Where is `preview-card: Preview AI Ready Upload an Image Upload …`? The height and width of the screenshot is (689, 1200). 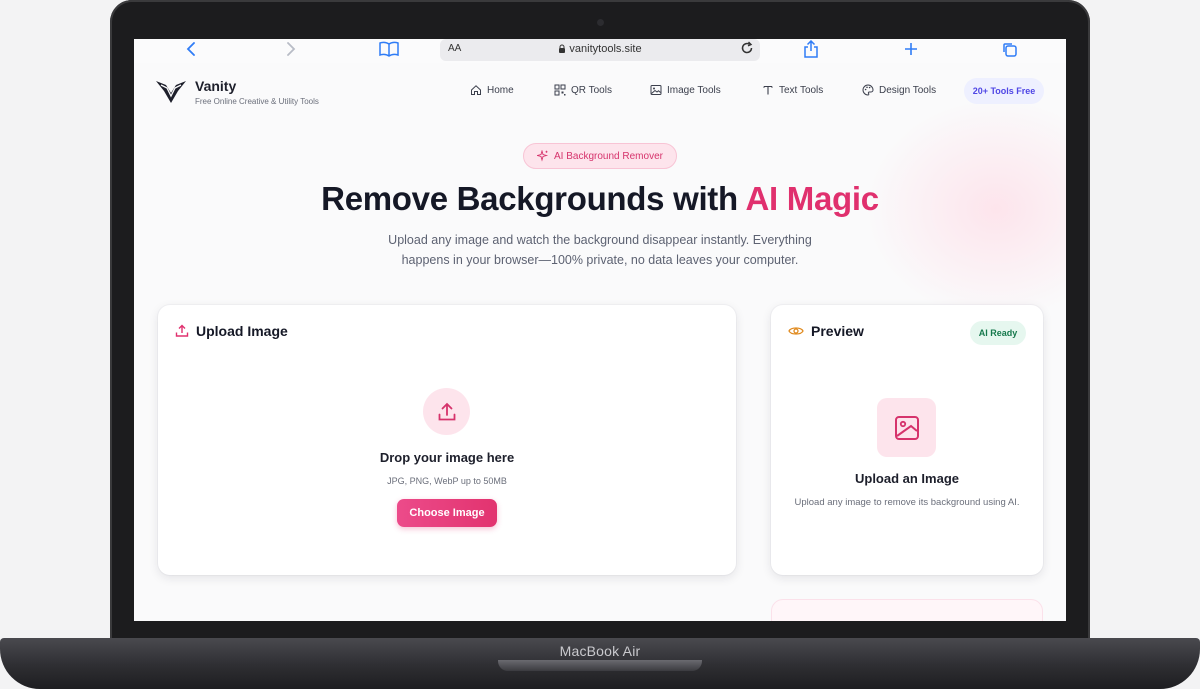
preview-card: Preview AI Ready Upload an Image Upload … is located at coordinates (907, 440).